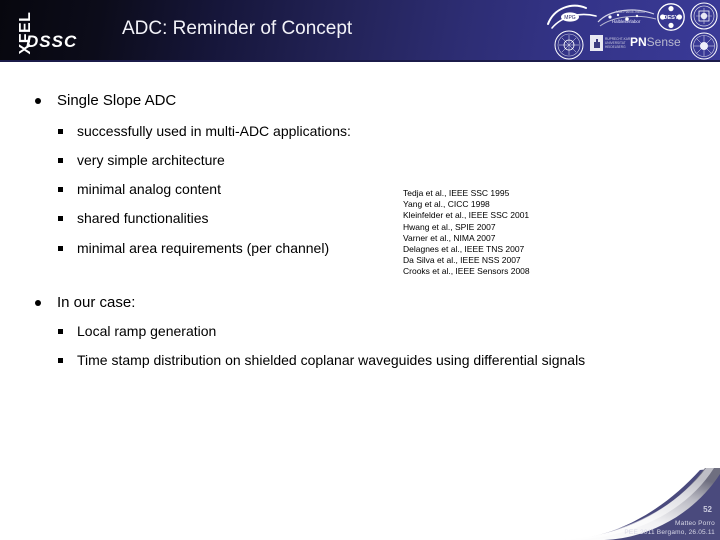 The height and width of the screenshot is (540, 720). What do you see at coordinates (629, 31) in the screenshot?
I see `partner-logo-cluster: MPG Max-Planck-Institut Halbleiterlabor` at bounding box center [629, 31].